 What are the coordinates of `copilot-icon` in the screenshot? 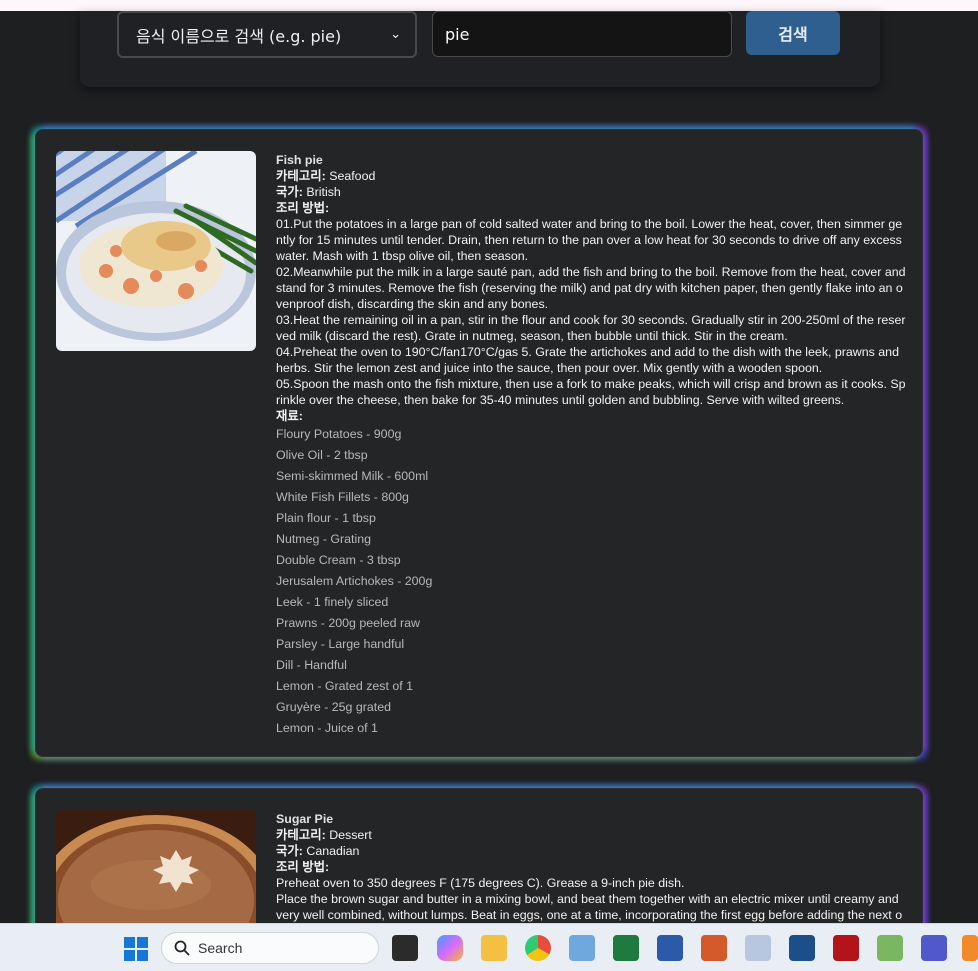 It's located at (450, 948).